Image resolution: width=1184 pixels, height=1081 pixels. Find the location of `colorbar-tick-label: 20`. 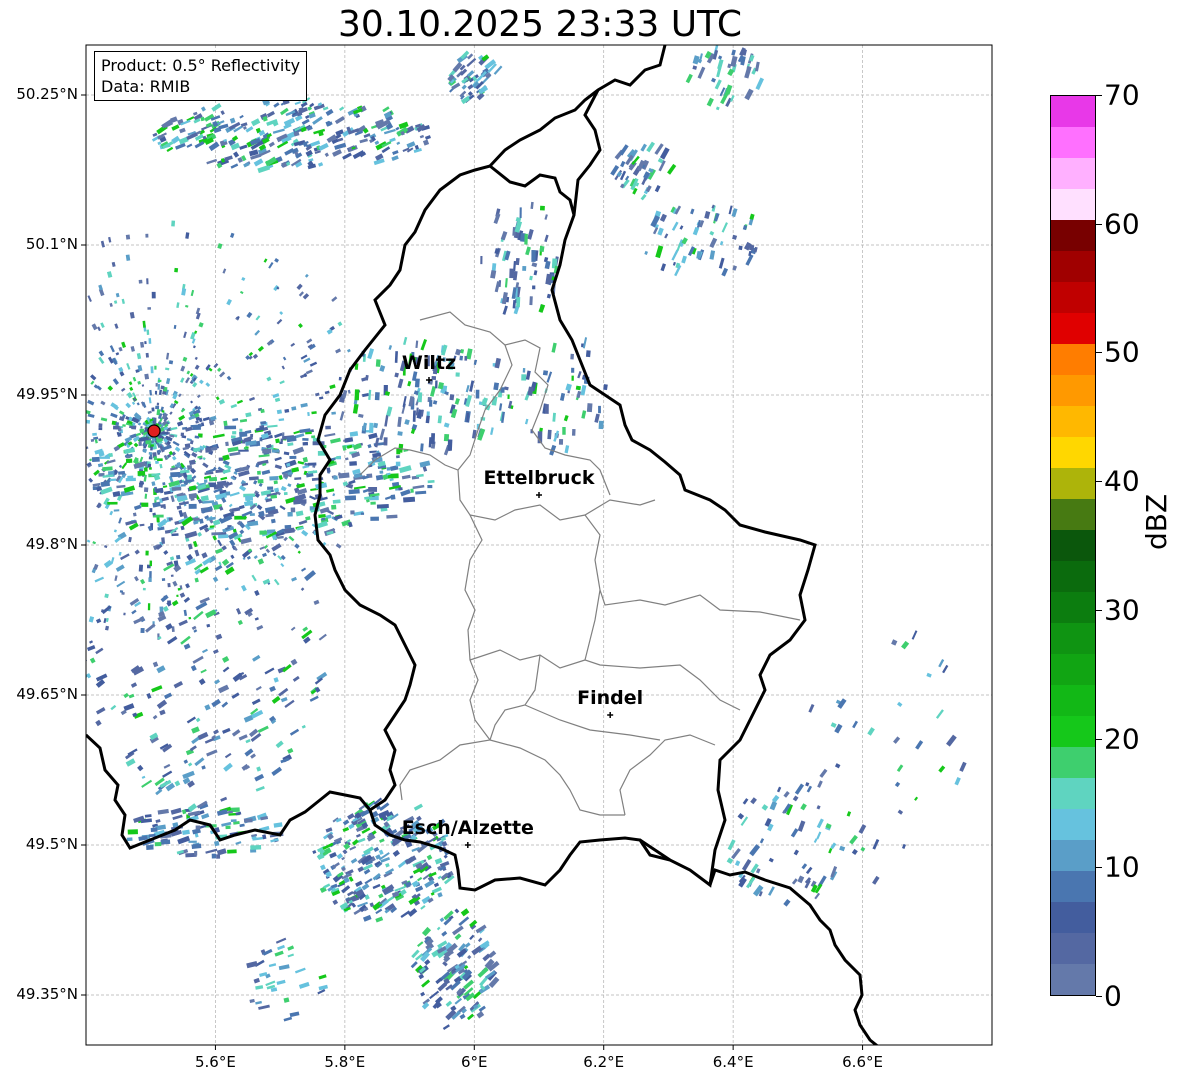

colorbar-tick-label: 20 is located at coordinates (1122, 739).